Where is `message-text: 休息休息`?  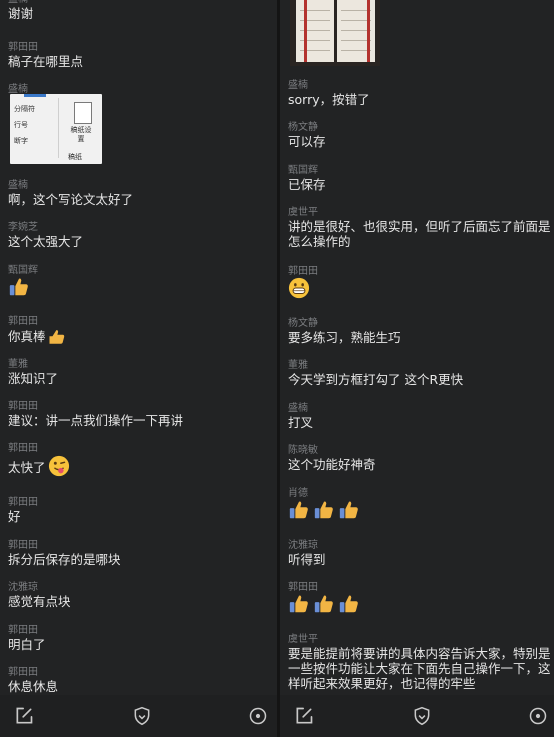 message-text: 休息休息 is located at coordinates (33, 686).